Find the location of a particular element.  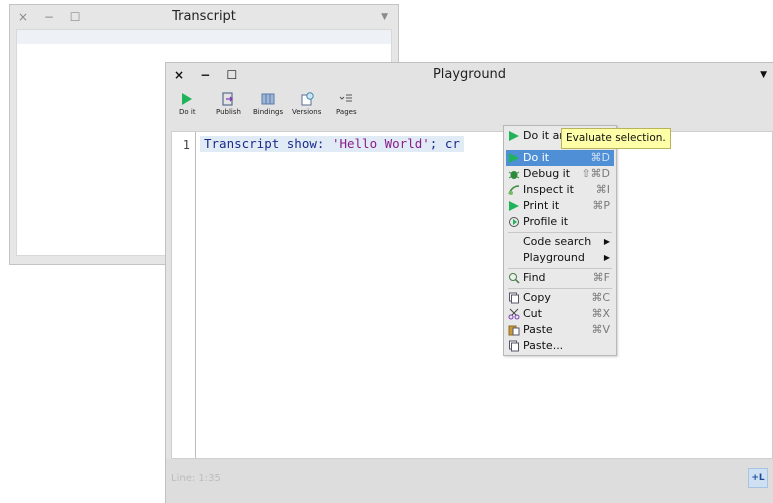

transcript-titlebar: × − ☐ Transcript ▼ is located at coordinates (204, 17).